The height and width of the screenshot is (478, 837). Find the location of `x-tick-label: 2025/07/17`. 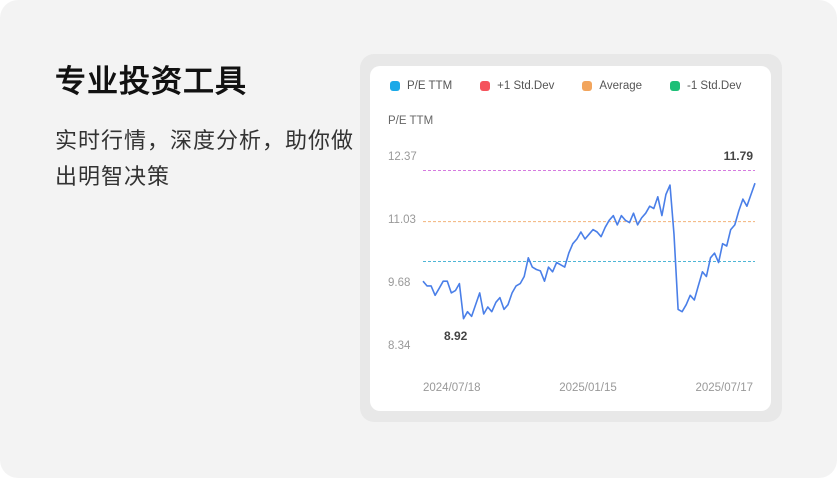

x-tick-label: 2025/07/17 is located at coordinates (724, 388).